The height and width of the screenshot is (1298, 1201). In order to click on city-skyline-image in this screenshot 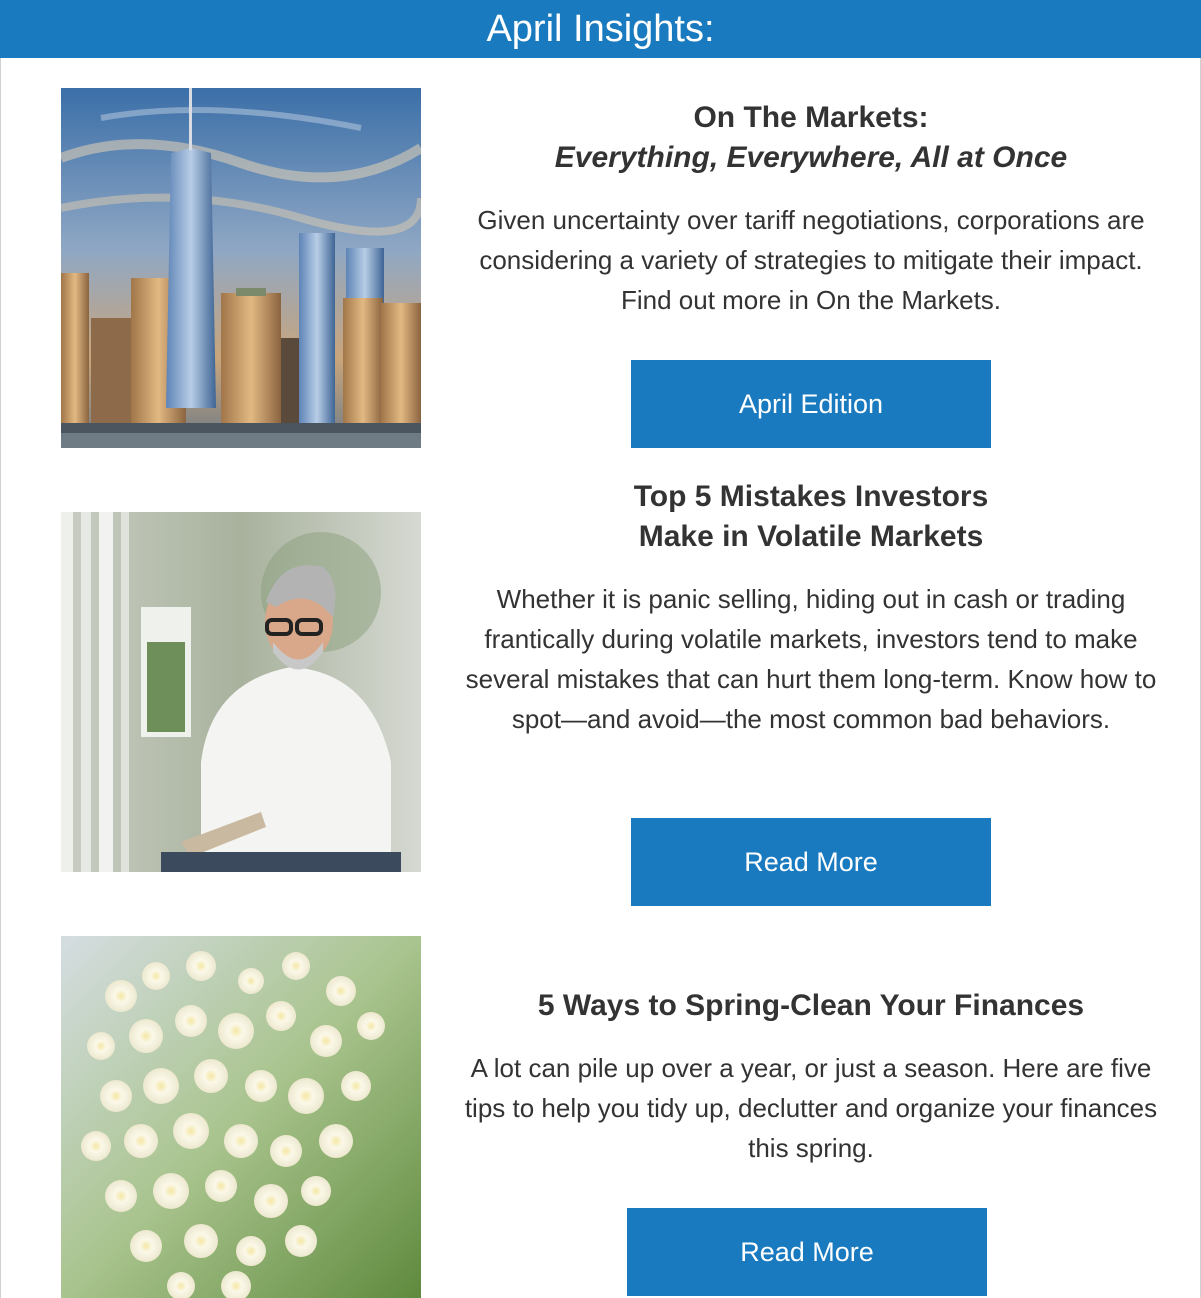, I will do `click(241, 268)`.